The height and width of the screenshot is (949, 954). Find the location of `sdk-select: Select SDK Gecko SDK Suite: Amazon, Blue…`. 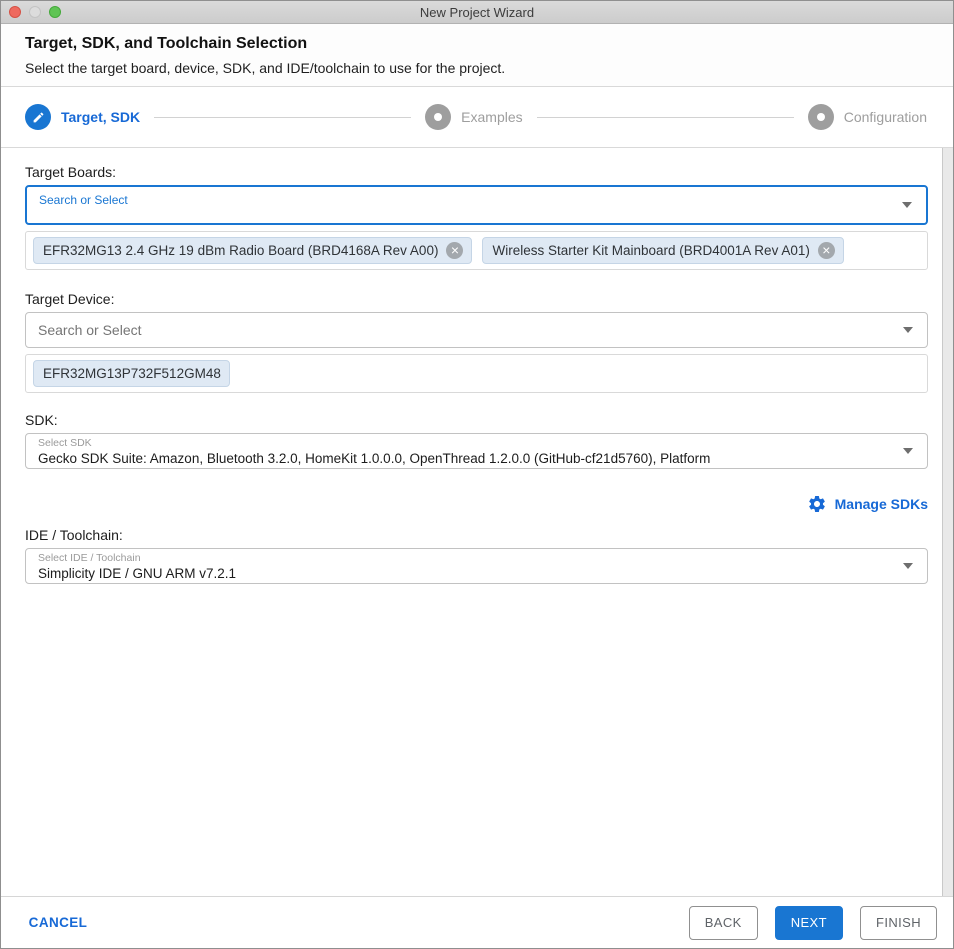

sdk-select: Select SDK Gecko SDK Suite: Amazon, Blue… is located at coordinates (476, 451).